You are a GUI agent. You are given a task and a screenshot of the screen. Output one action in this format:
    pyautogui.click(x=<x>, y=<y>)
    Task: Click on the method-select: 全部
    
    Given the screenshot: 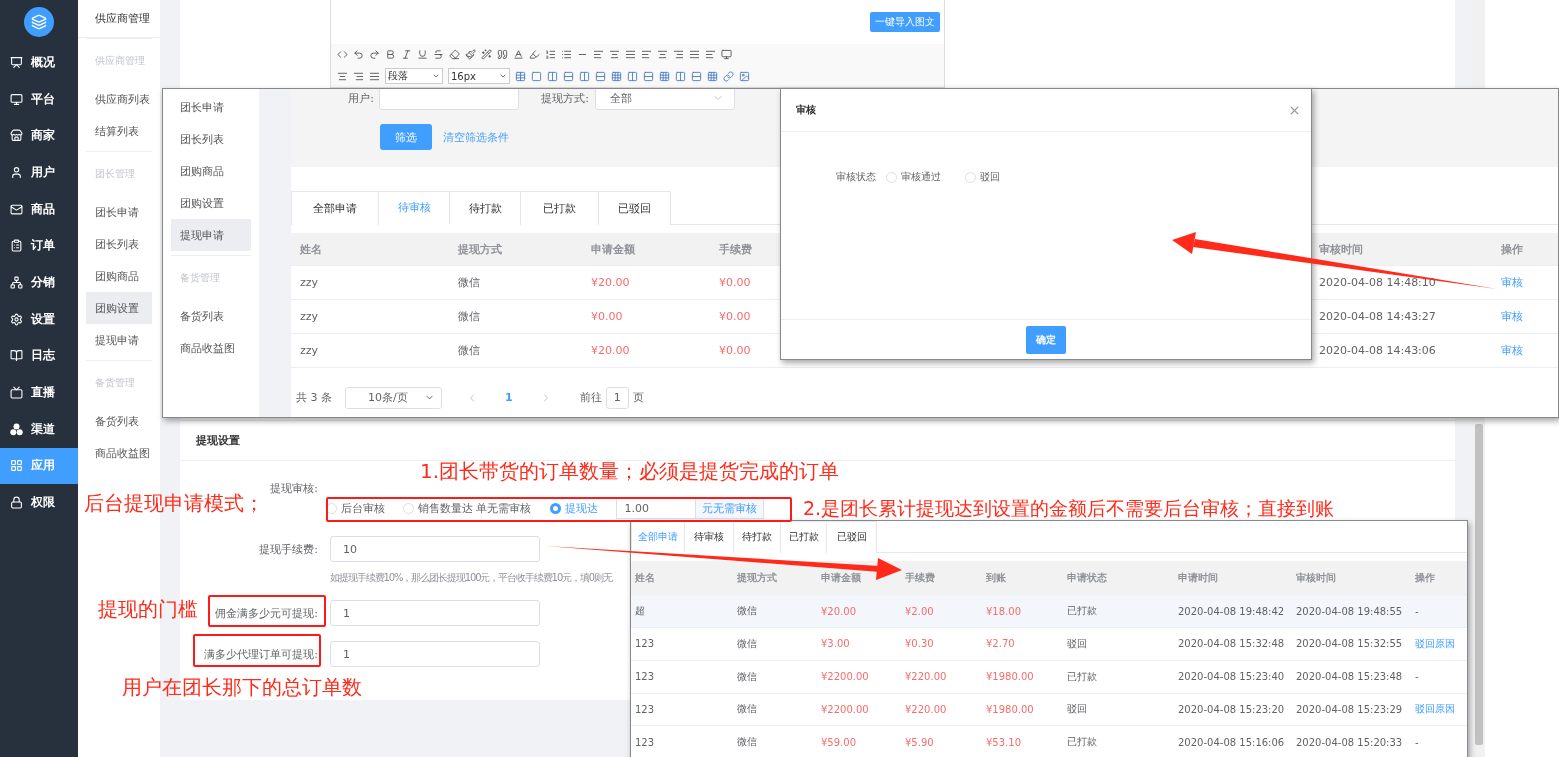 What is the action you would take?
    pyautogui.click(x=665, y=99)
    